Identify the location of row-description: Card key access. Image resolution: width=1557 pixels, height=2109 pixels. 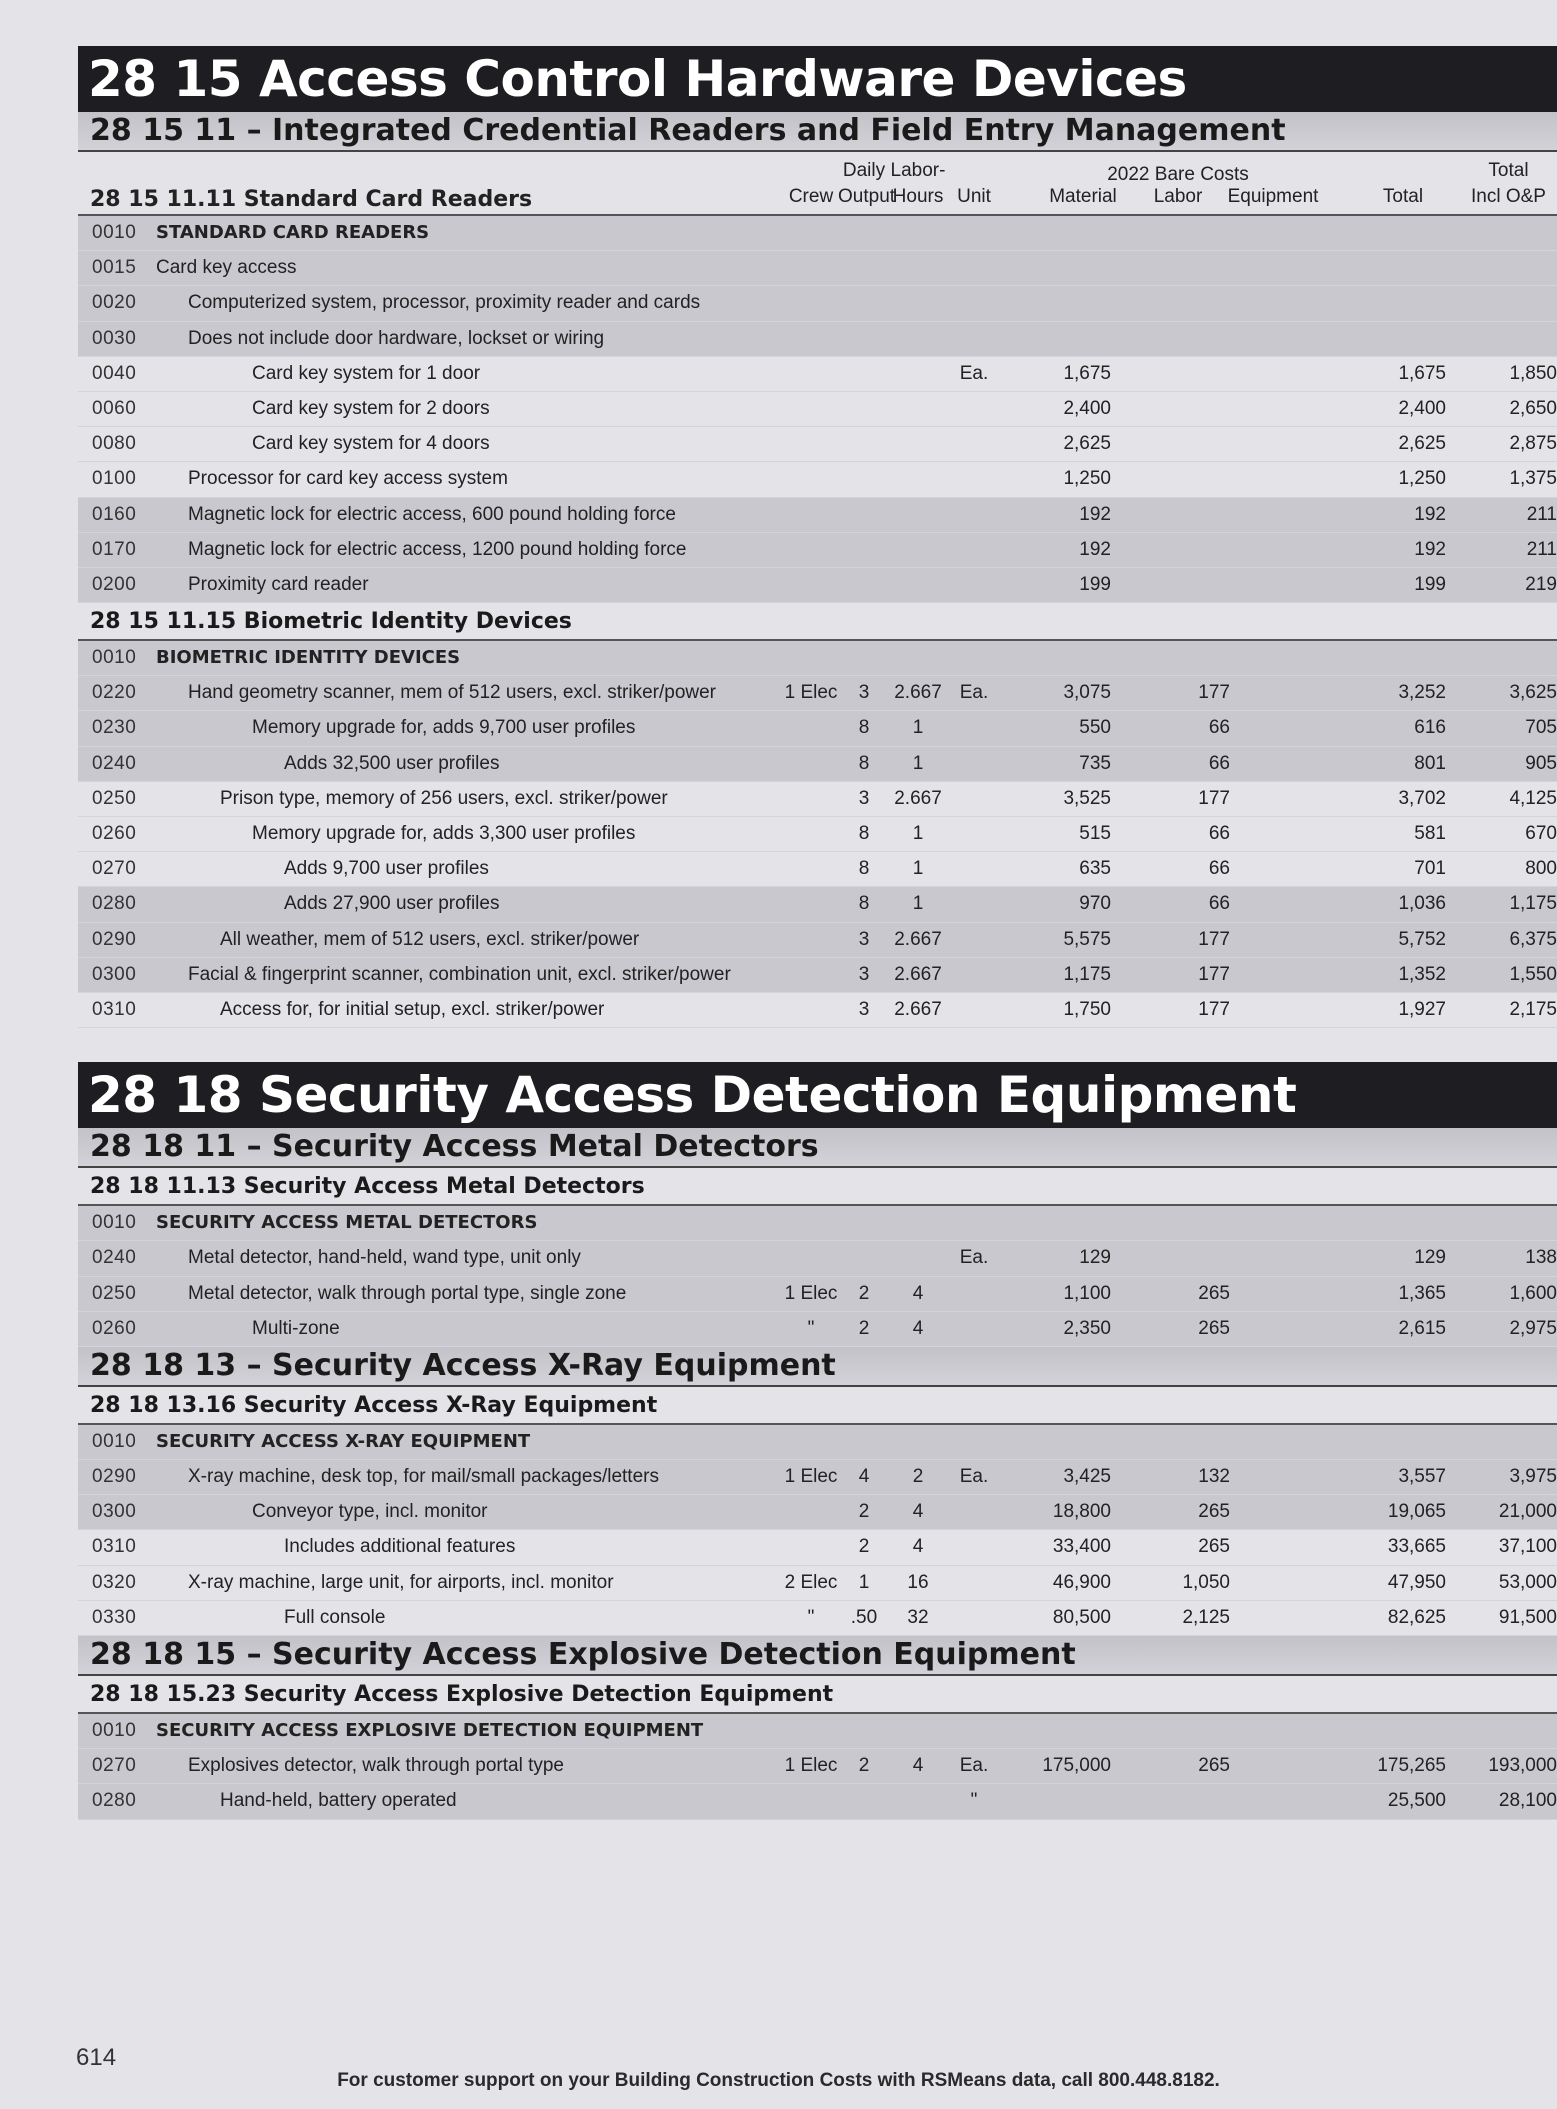
(226, 268).